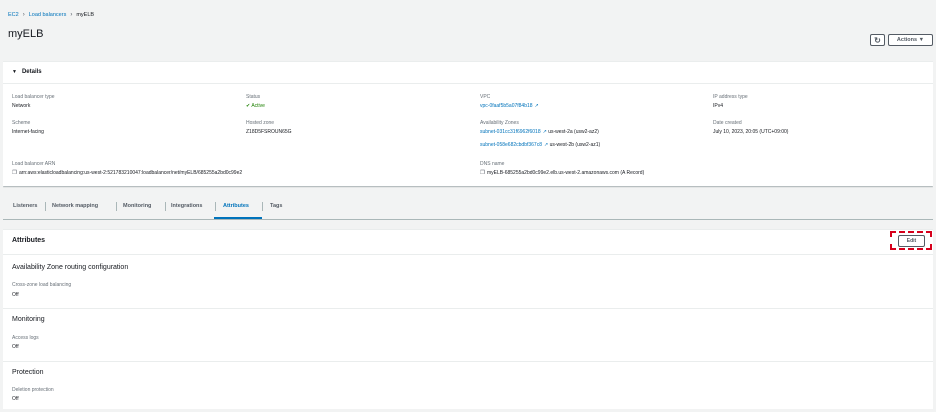 This screenshot has width=936, height=412. I want to click on monitoring-section-title: Monitoring, so click(28, 319).